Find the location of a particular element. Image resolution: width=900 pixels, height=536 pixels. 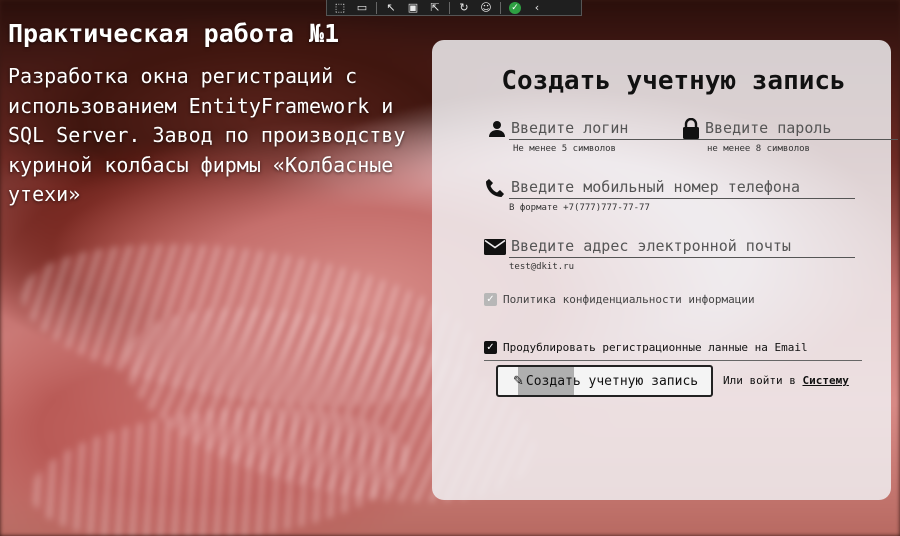

login-input is located at coordinates (606, 128).